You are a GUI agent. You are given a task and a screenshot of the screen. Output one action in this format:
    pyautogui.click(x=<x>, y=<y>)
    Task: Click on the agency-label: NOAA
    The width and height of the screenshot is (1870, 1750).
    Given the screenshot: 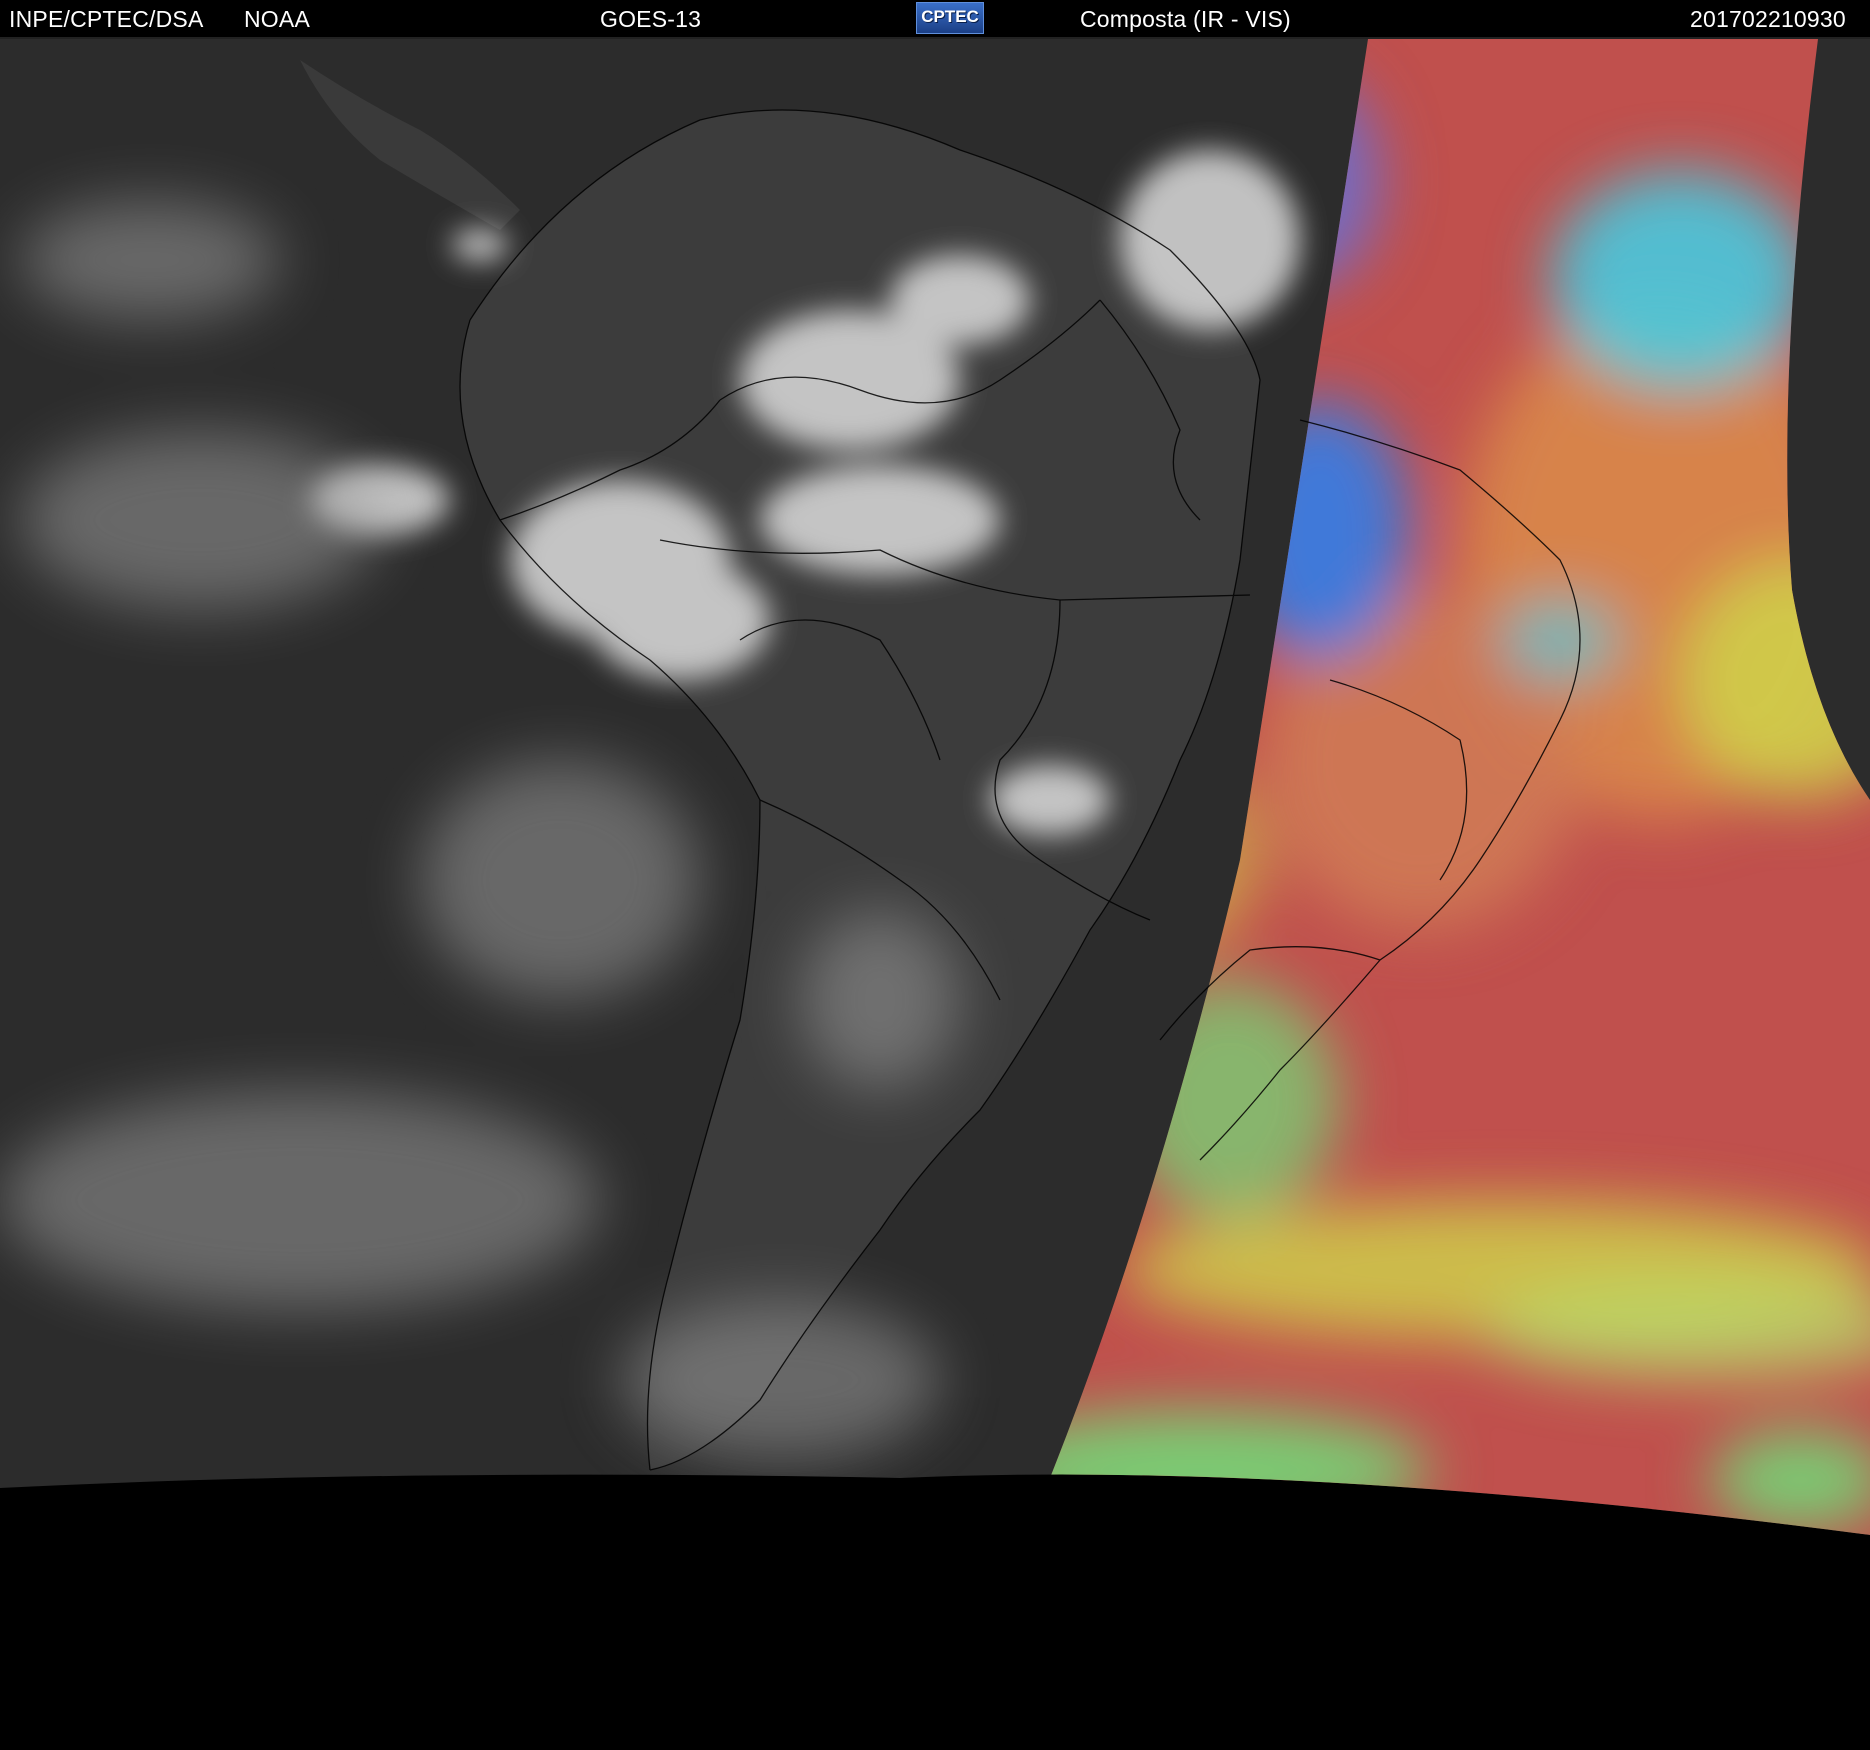 What is the action you would take?
    pyautogui.click(x=277, y=19)
    